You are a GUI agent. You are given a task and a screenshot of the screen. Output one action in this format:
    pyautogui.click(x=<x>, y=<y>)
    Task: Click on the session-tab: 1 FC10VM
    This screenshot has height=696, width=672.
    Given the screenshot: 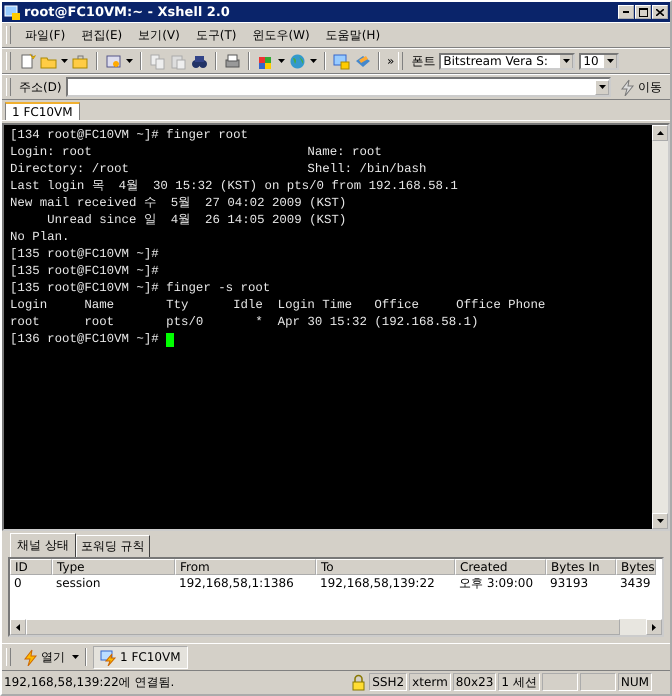 What is the action you would take?
    pyautogui.click(x=42, y=111)
    